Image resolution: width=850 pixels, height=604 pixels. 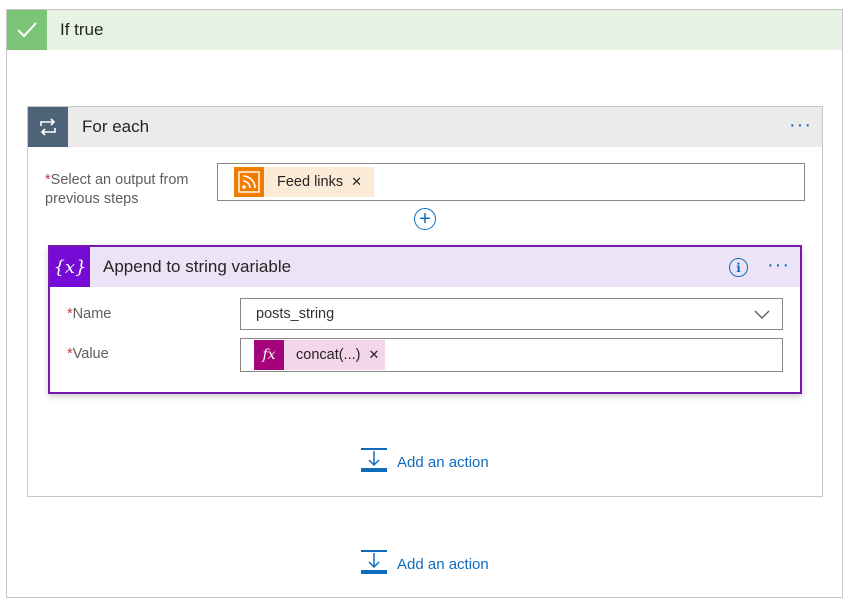 I want to click on select-output-label: *Select an output from previous steps, so click(x=117, y=189).